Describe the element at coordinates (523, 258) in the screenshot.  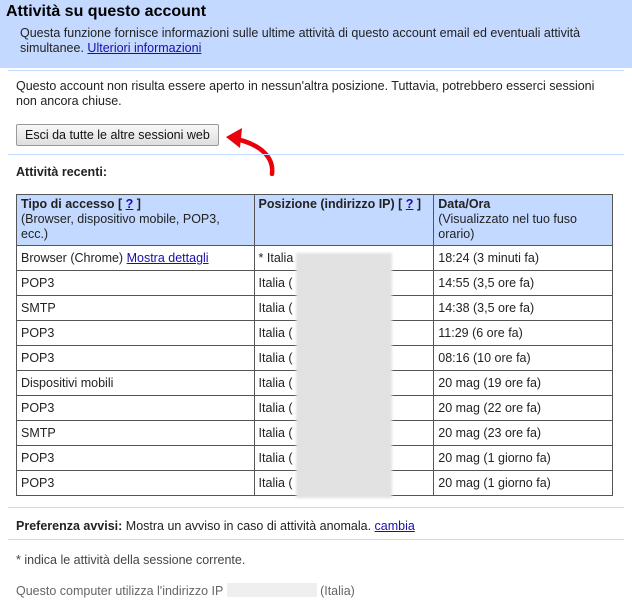
I see `cell-datetime: 18:24 (3 minuti fa)` at that location.